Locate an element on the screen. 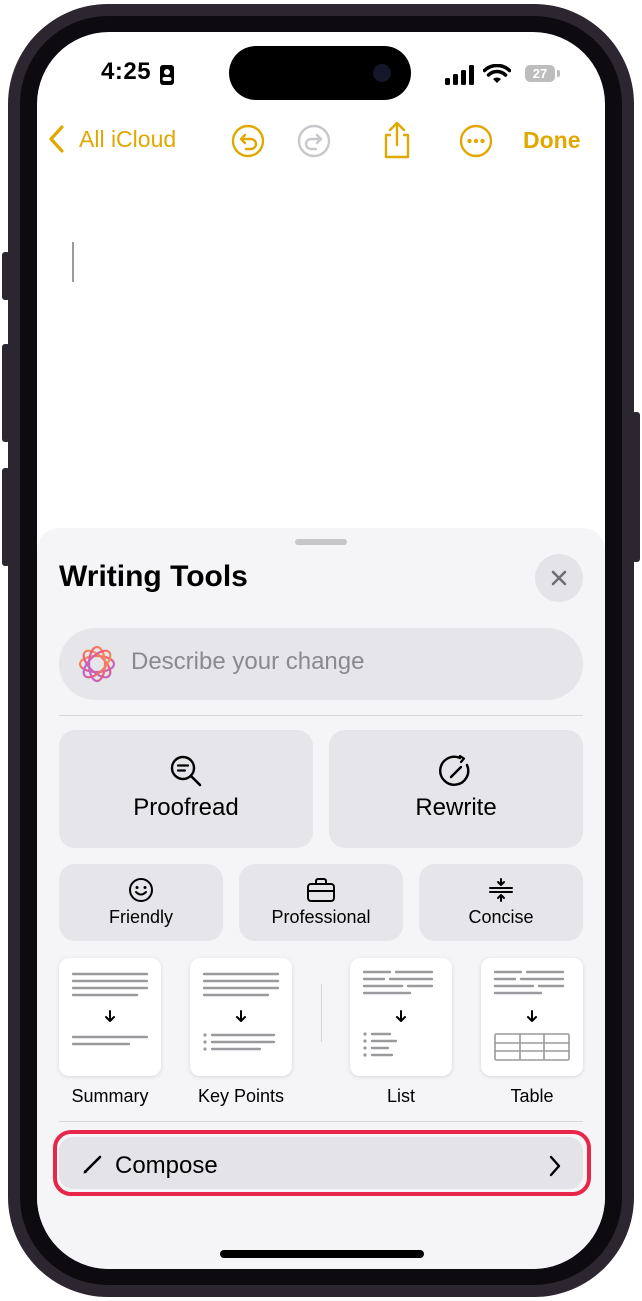 This screenshot has height=1301, width=642. apple-intelligence-icon is located at coordinates (97, 664).